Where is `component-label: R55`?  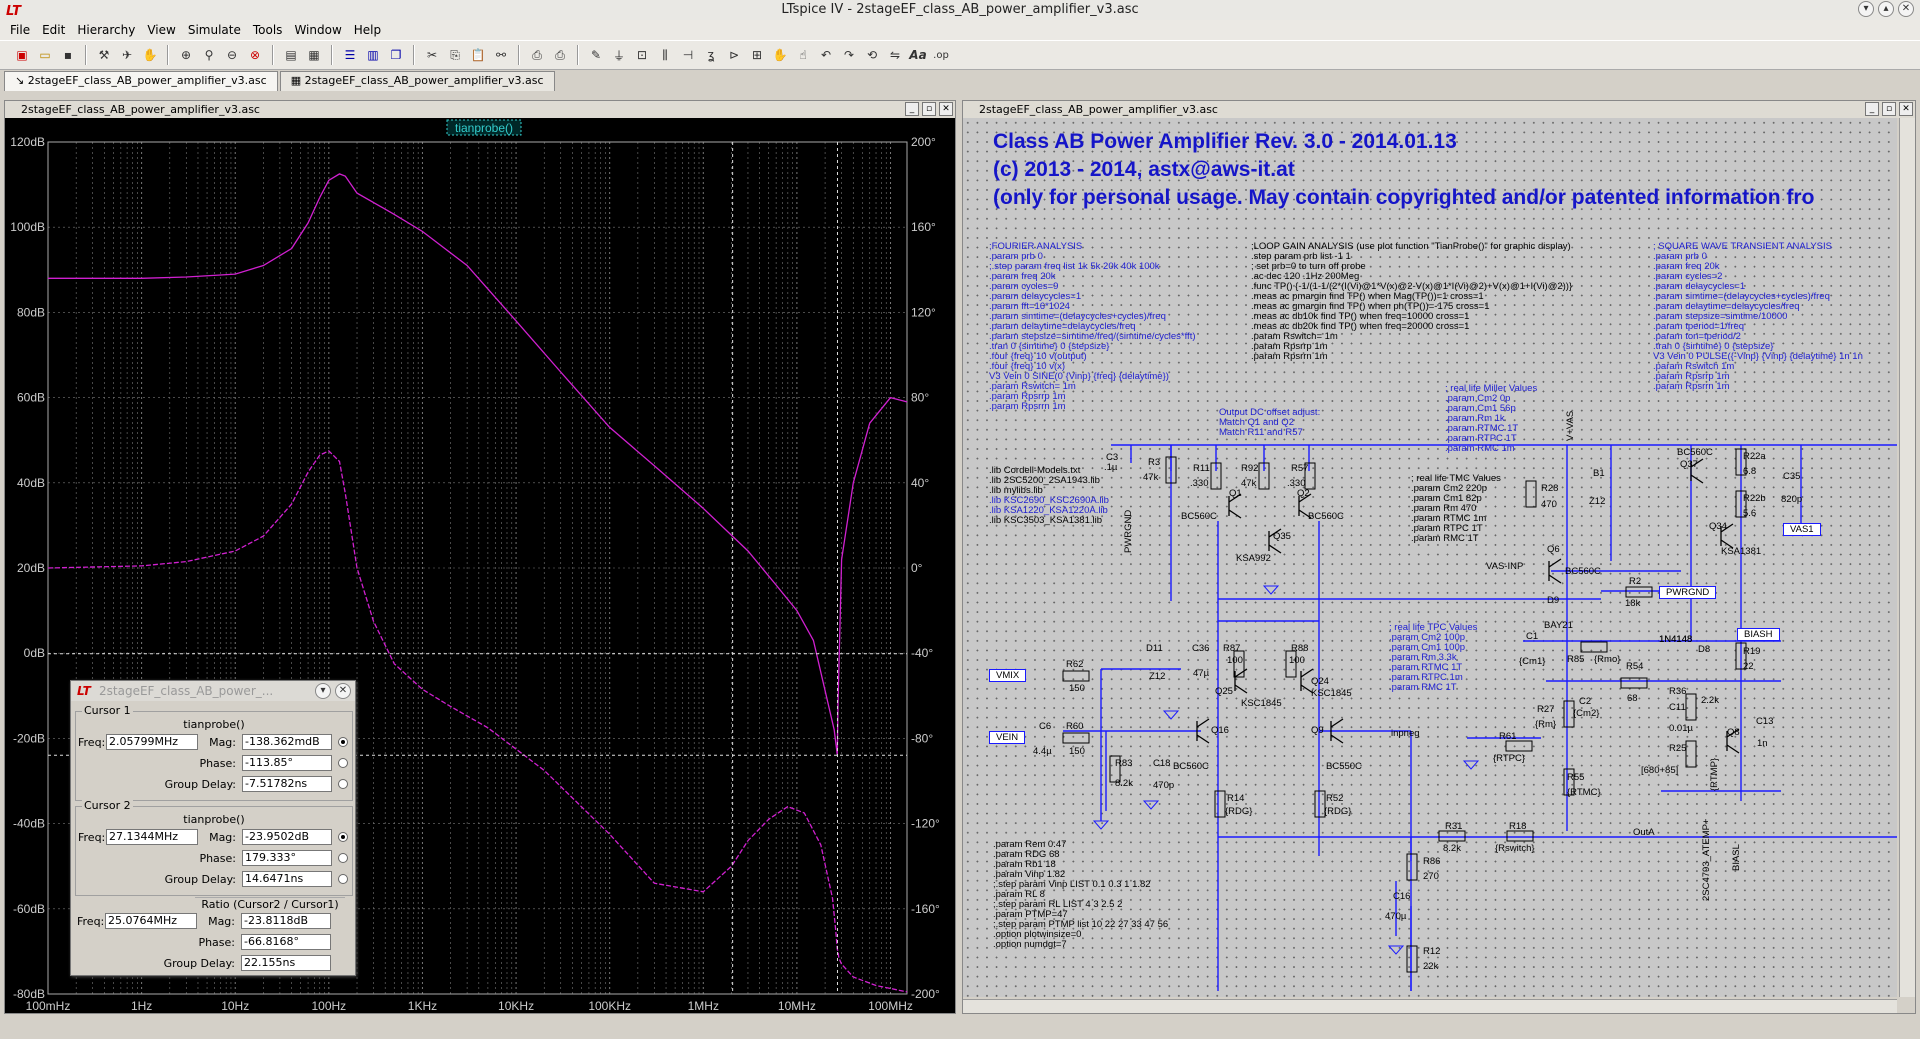
component-label: R55 is located at coordinates (1575, 777).